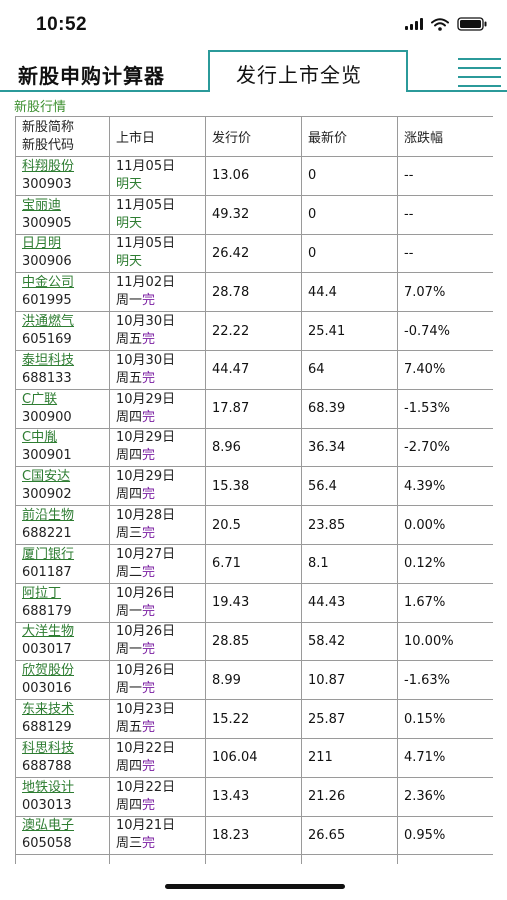 The width and height of the screenshot is (507, 900). Describe the element at coordinates (308, 71) in the screenshot. I see `tab-overview: 发行上市全览` at that location.